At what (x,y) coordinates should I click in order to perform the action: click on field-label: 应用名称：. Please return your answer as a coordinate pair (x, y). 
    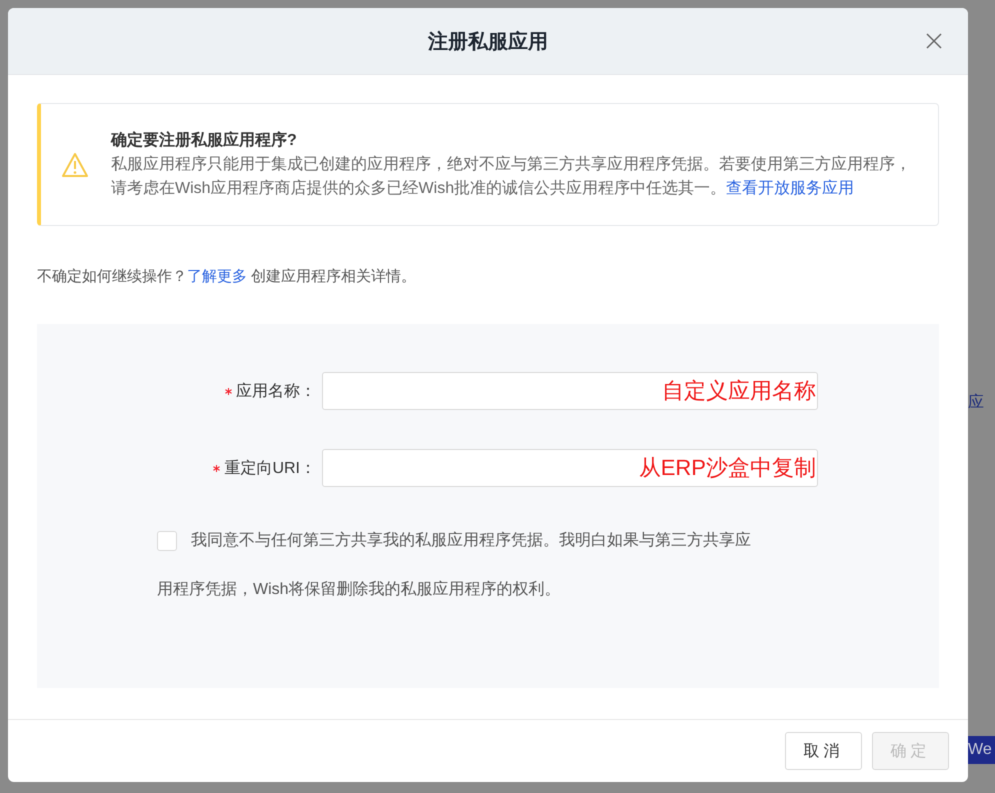
    Looking at the image, I should click on (276, 392).